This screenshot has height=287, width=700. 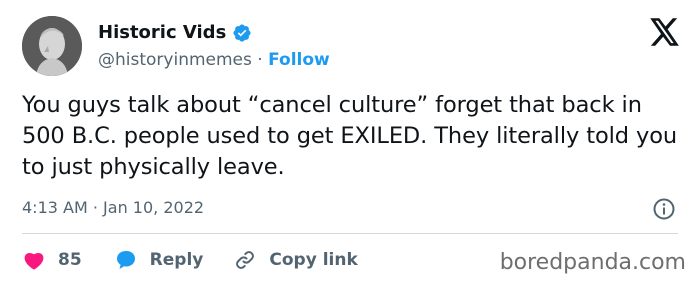 I want to click on copy-link-label: Copy link, so click(x=313, y=260).